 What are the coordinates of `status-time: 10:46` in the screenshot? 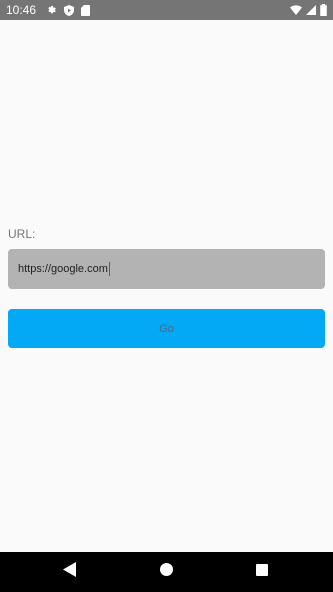 It's located at (21, 10).